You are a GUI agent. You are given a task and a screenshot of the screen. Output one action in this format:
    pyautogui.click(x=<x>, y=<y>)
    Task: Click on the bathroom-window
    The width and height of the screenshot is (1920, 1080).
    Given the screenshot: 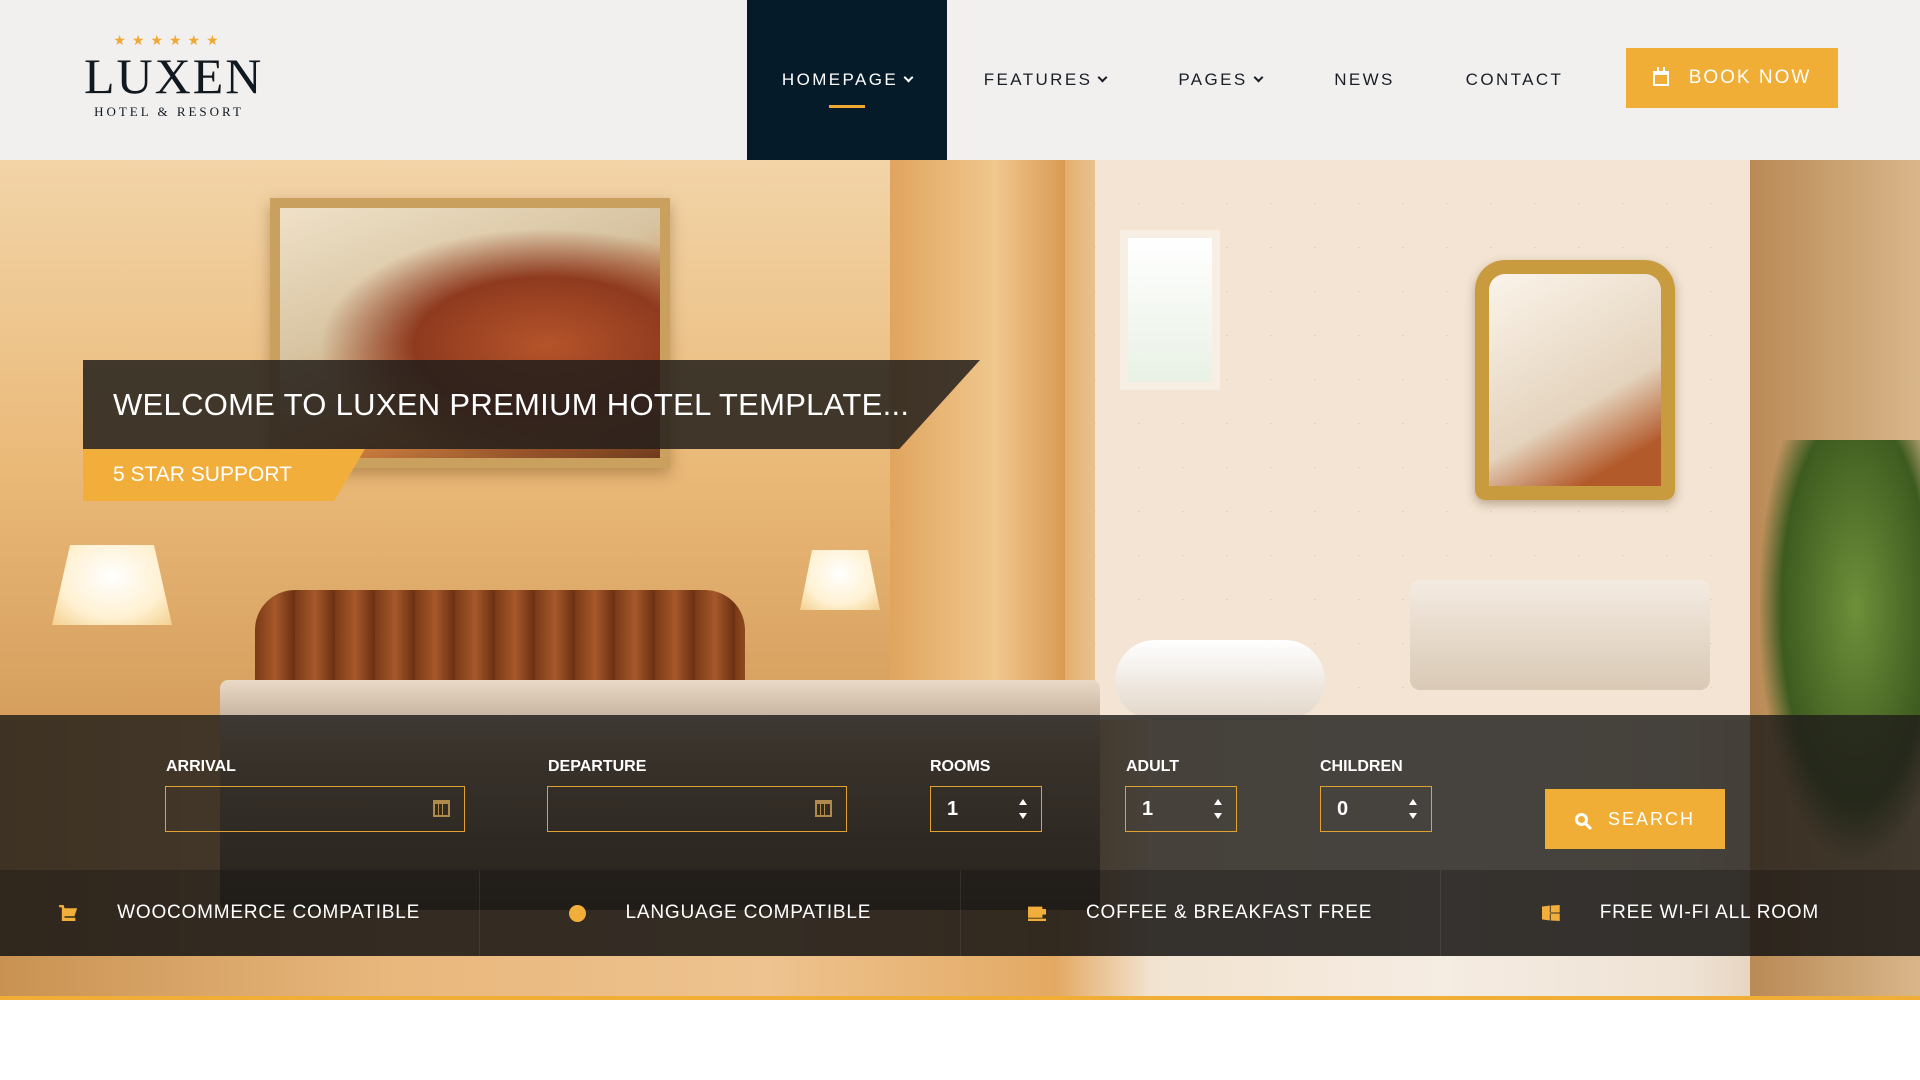 What is the action you would take?
    pyautogui.click(x=1170, y=310)
    